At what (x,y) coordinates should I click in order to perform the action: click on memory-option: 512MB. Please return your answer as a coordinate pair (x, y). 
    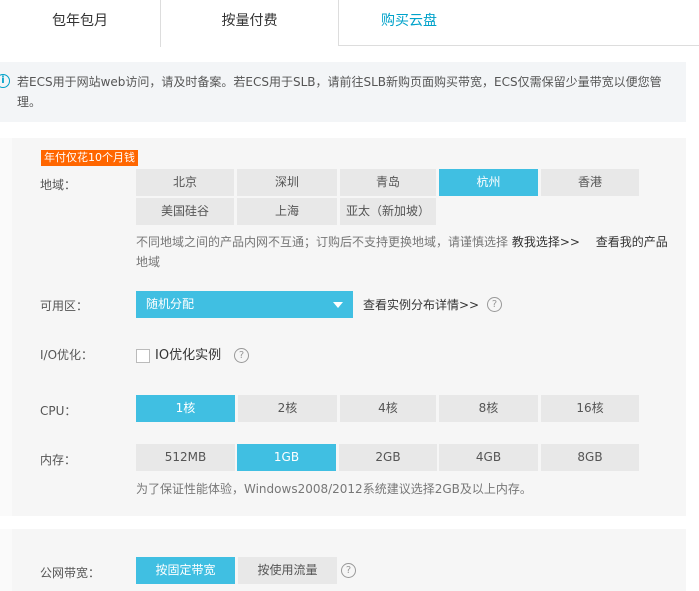
    Looking at the image, I should click on (185, 457).